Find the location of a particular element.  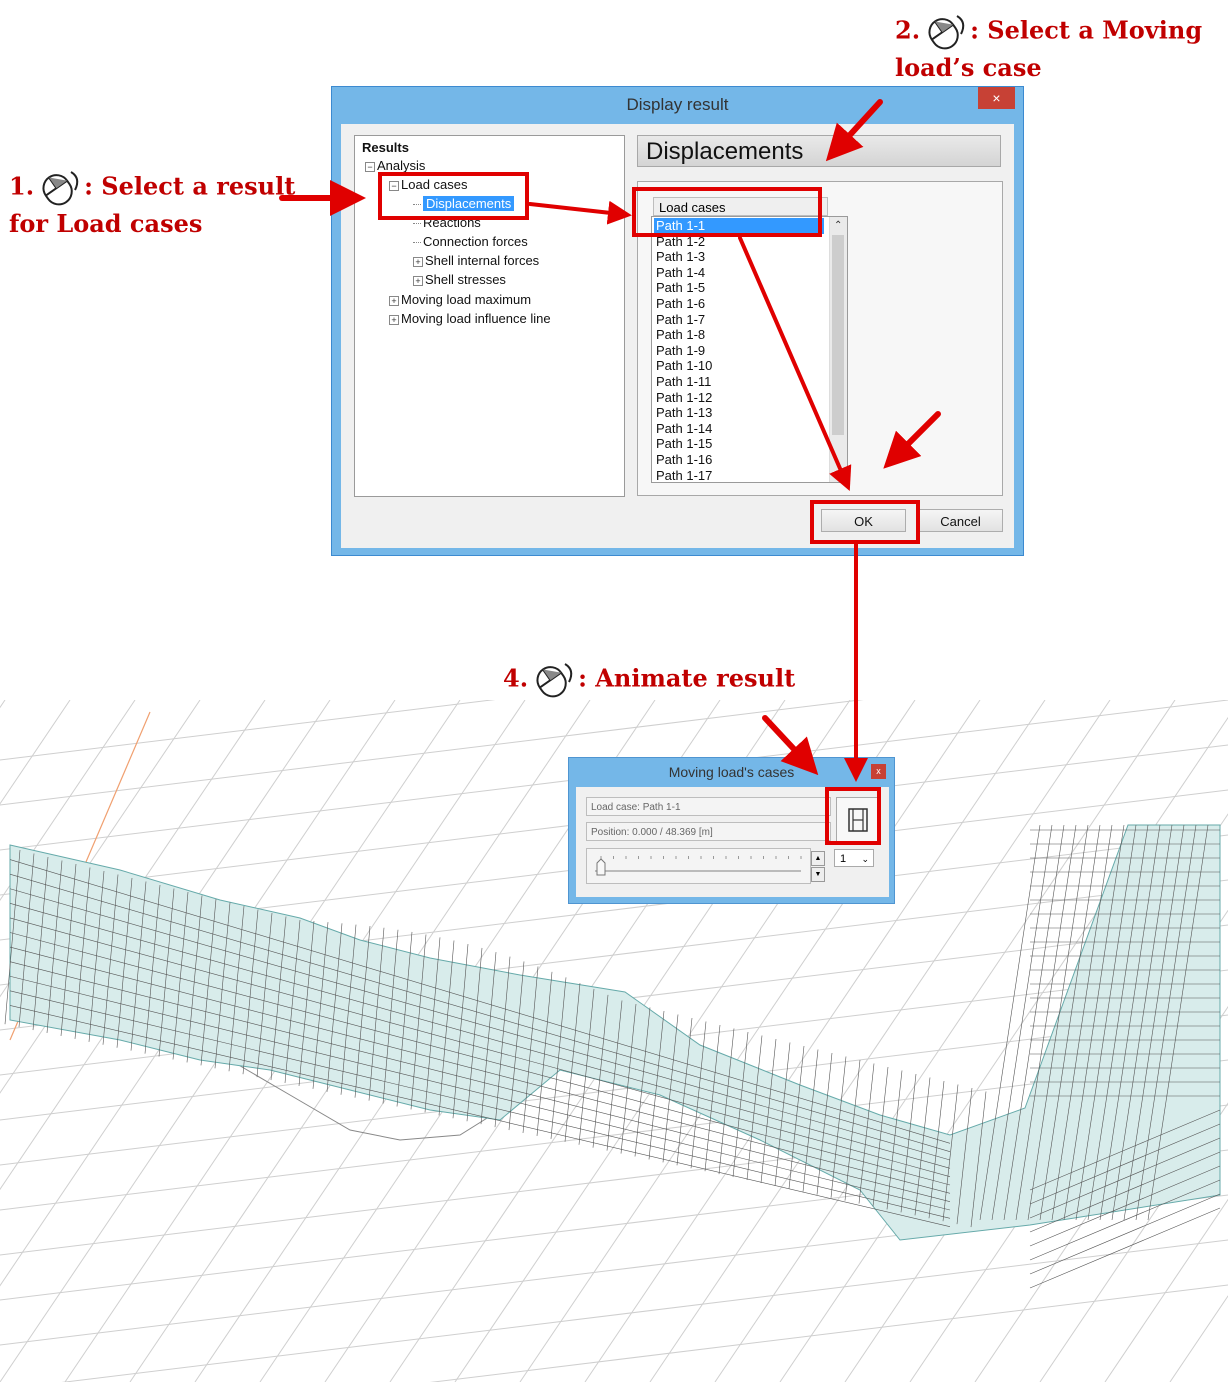

arrow-tree-to-list is located at coordinates (580, 212).